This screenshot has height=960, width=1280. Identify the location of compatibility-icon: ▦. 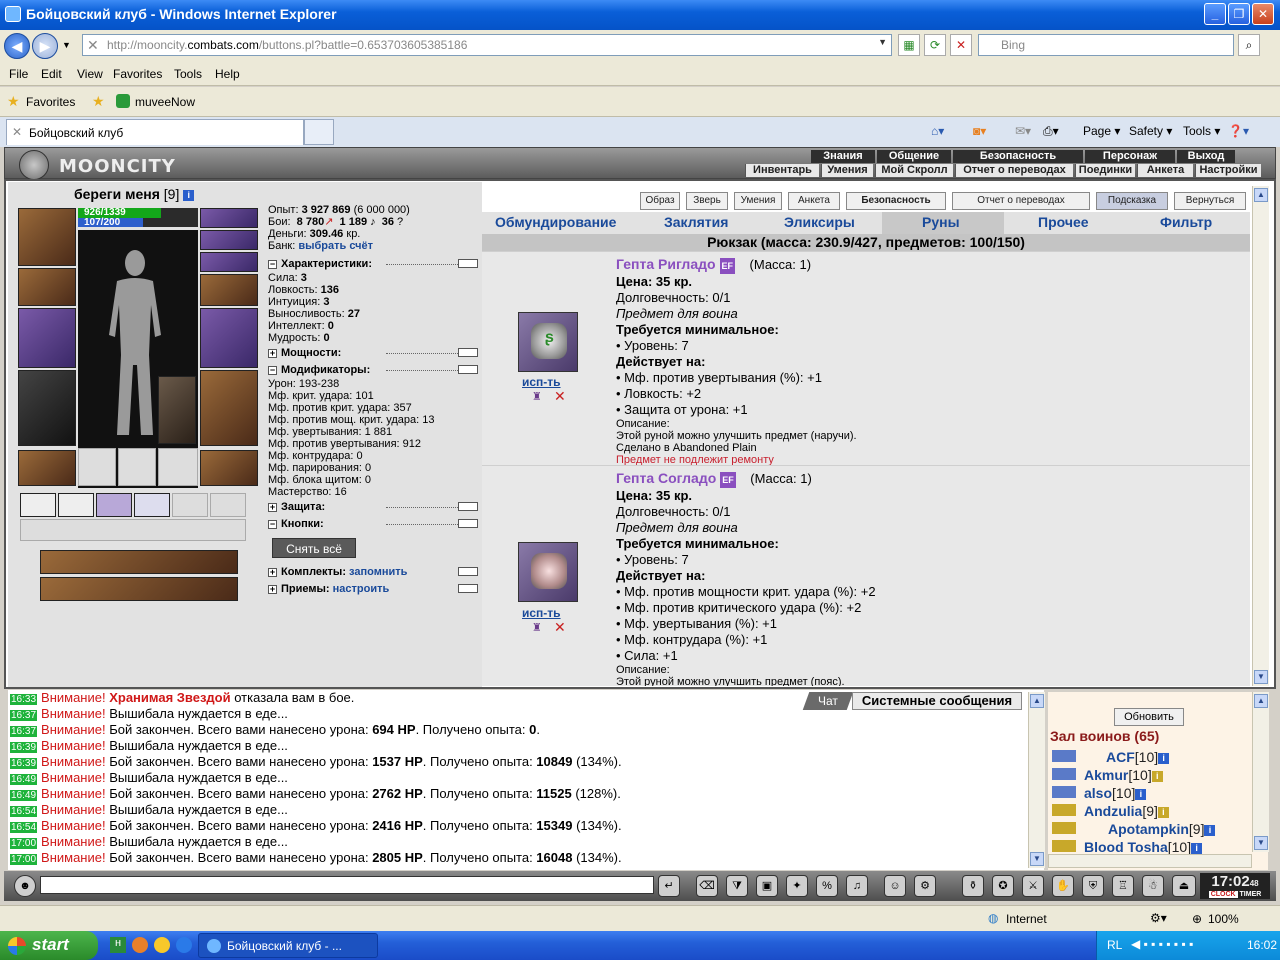
(909, 45).